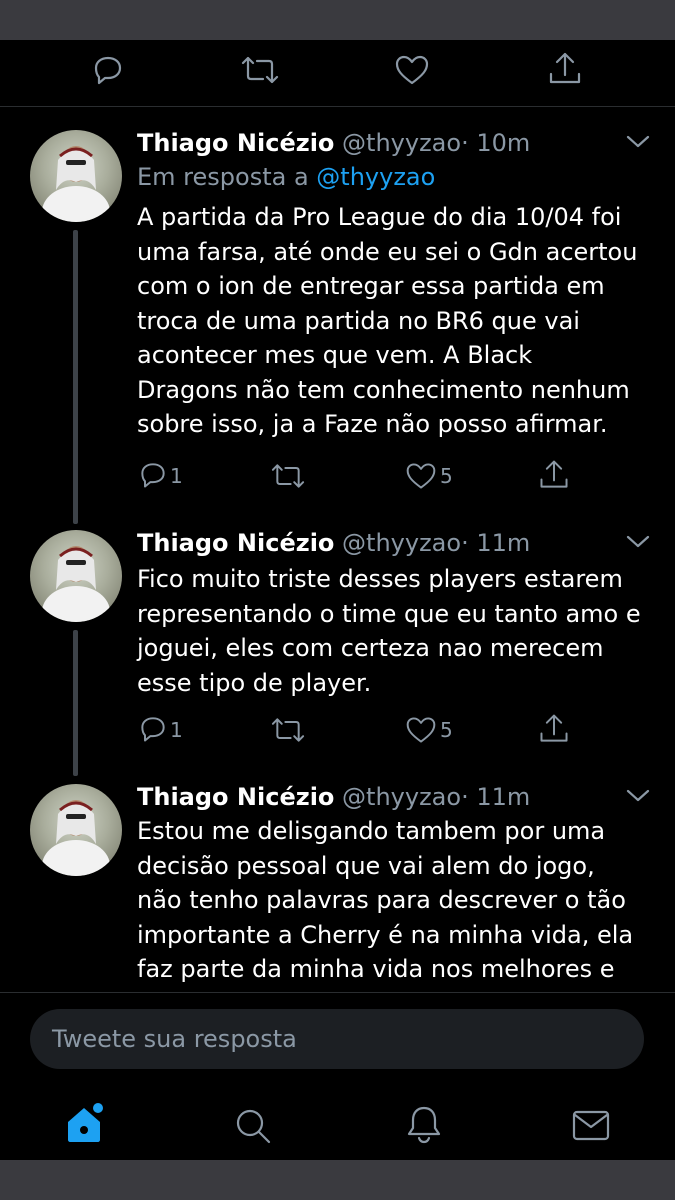  I want to click on search-icon, so click(253, 1126).